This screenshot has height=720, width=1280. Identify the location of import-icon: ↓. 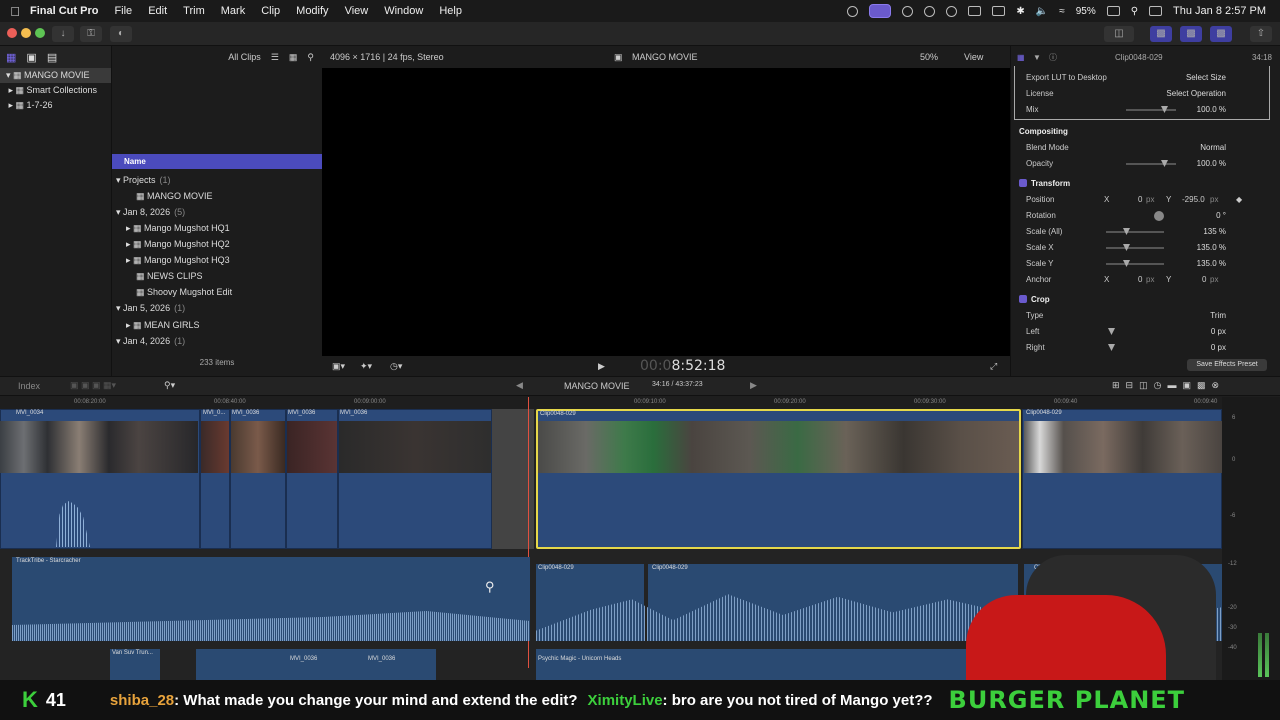
(63, 34).